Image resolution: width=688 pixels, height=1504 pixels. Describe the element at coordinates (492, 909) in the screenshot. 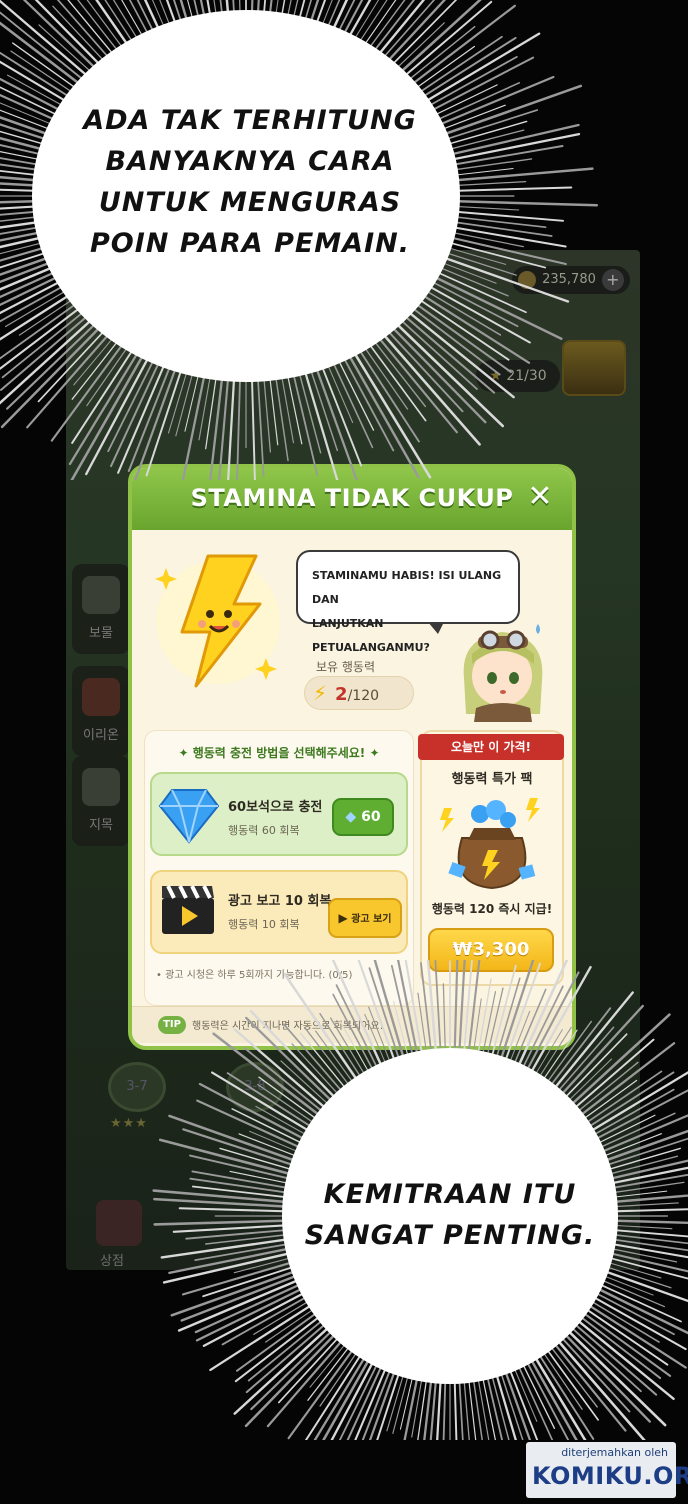

I see `offer-description: 행동력 120 즉시 지급!` at that location.